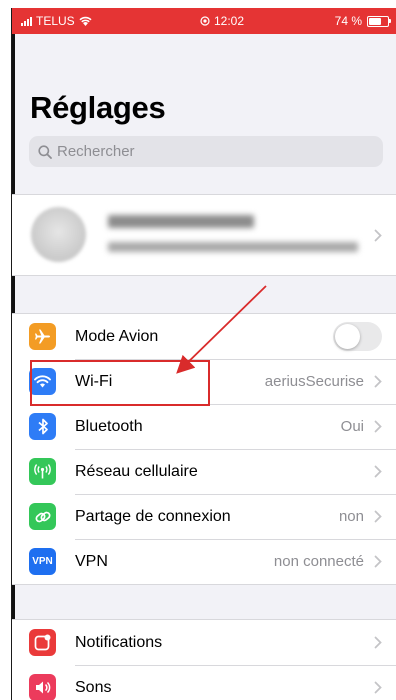 Image resolution: width=396 pixels, height=700 pixels. I want to click on link-icon, so click(42, 516).